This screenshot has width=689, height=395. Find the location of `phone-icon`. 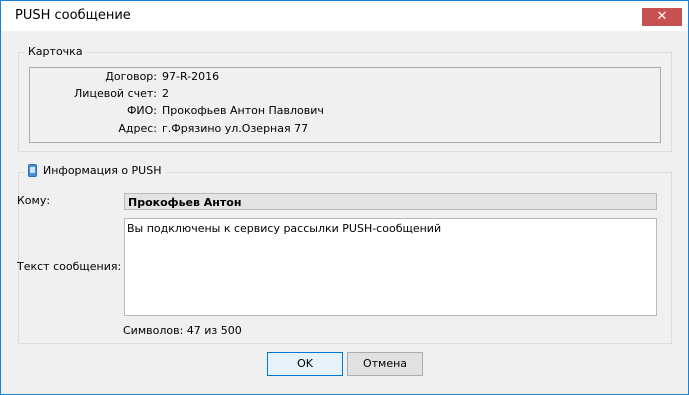

phone-icon is located at coordinates (32, 170).